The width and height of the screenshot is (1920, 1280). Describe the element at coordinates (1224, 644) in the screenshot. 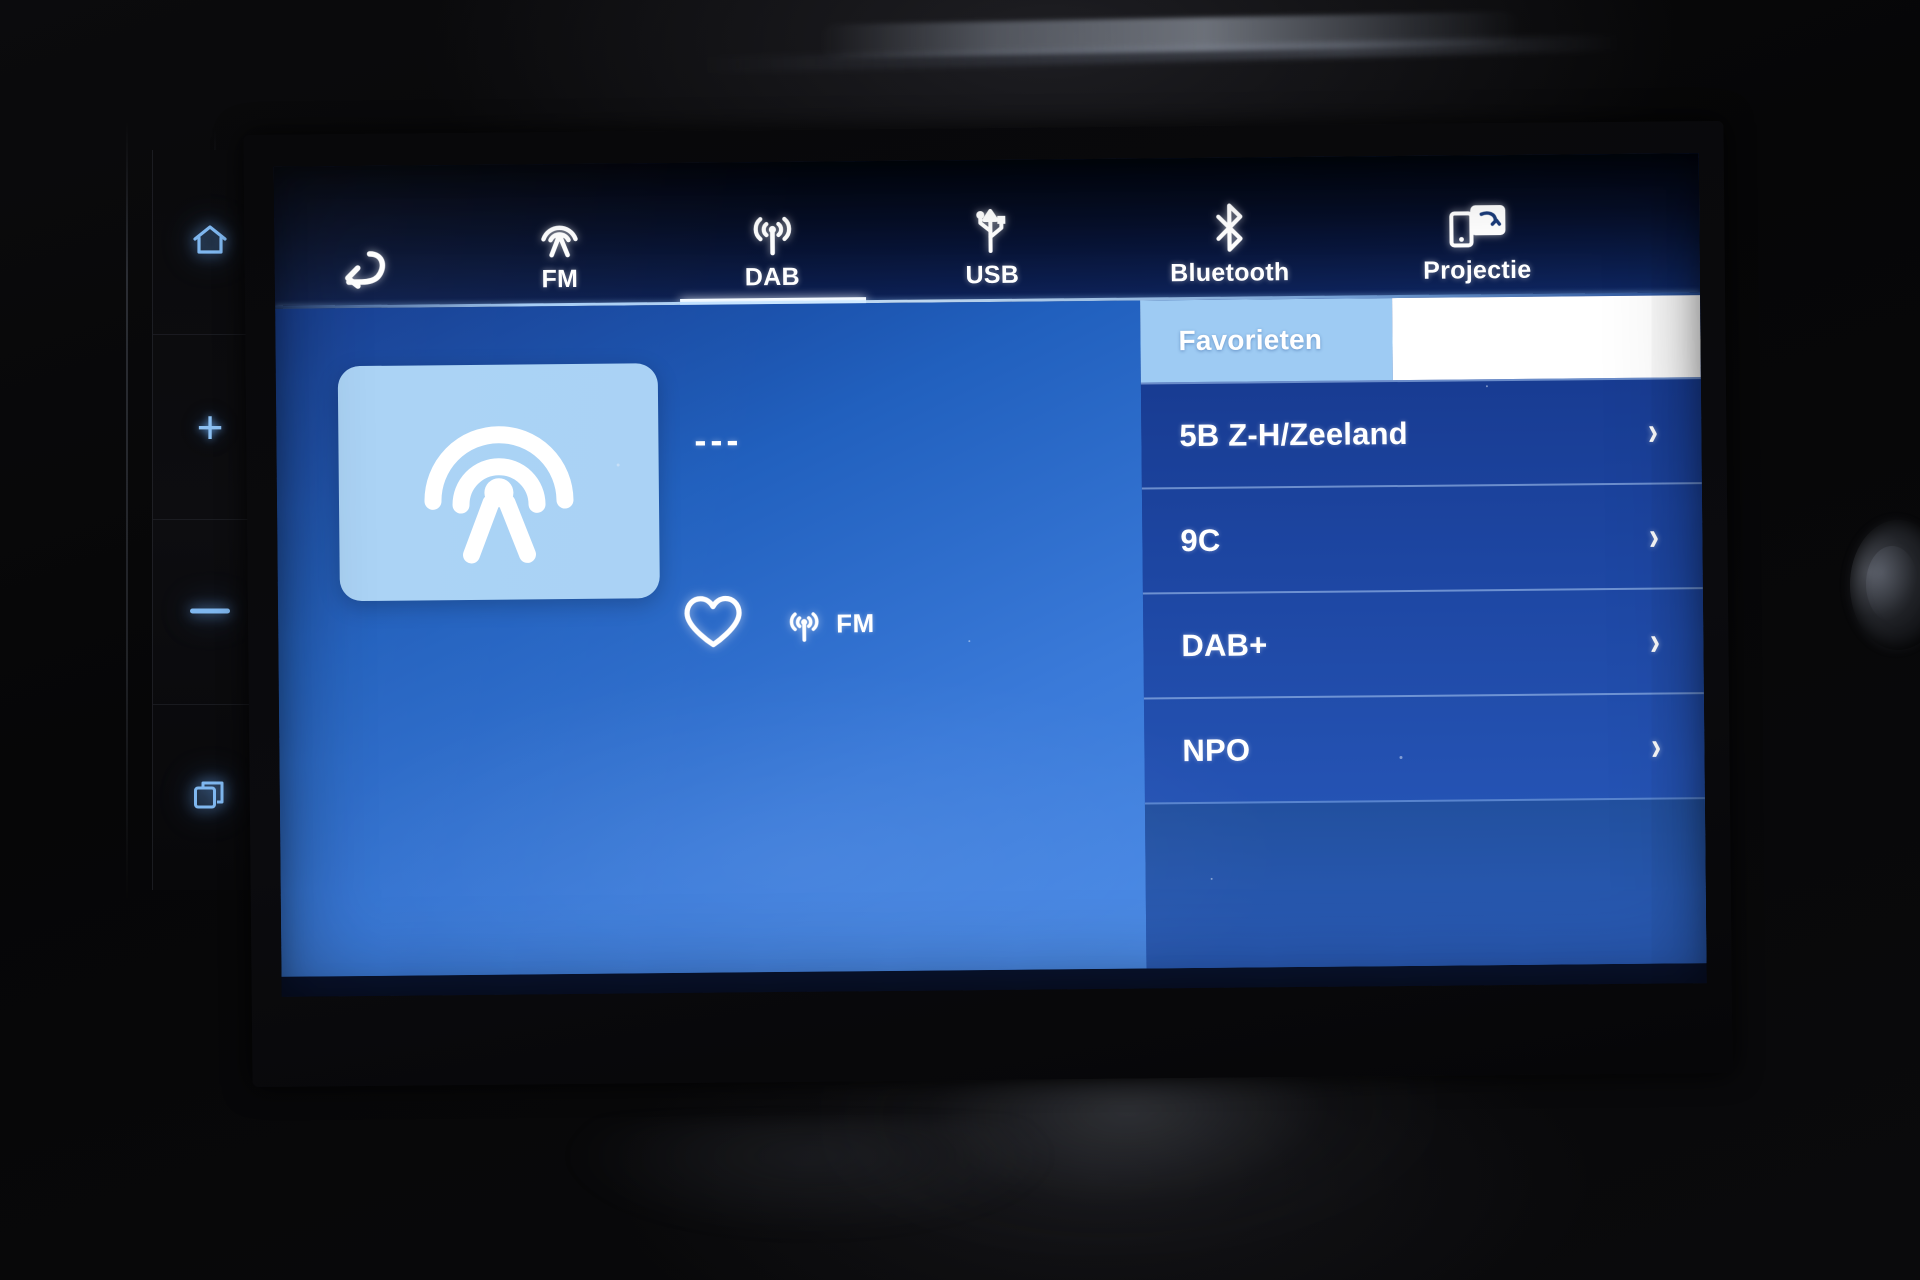

I see `list-item-label: DAB+` at that location.